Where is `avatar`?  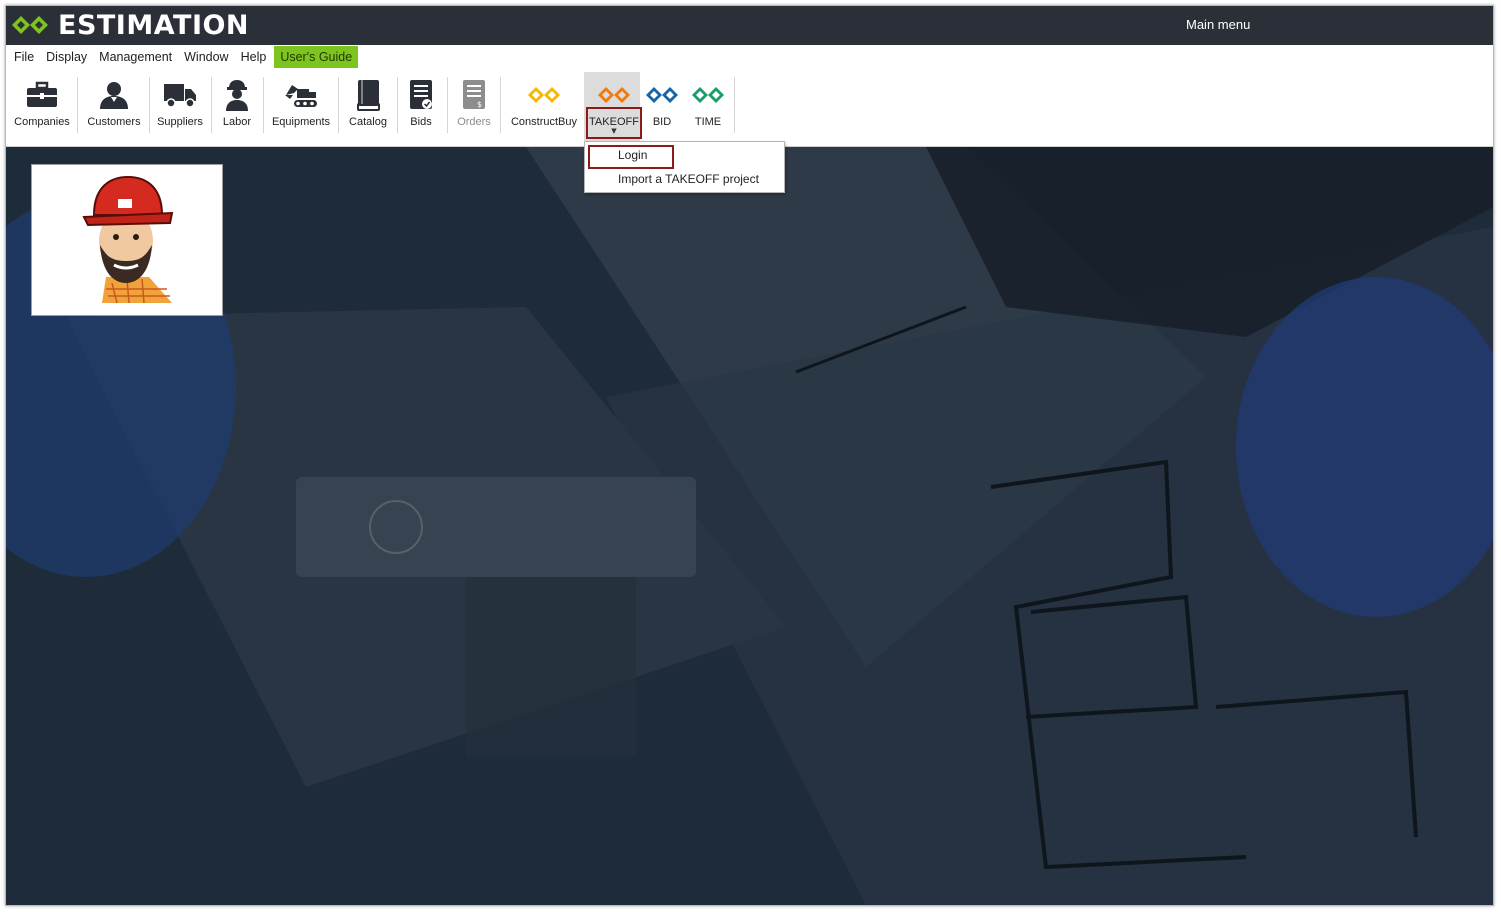
avatar is located at coordinates (128, 239).